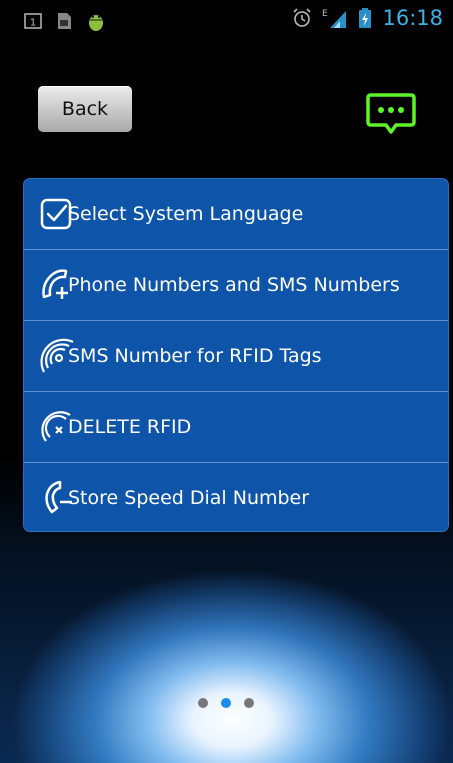  I want to click on menu-item-phone-sms-numbers: Phone Numbers and SMS Numbers, so click(236, 284).